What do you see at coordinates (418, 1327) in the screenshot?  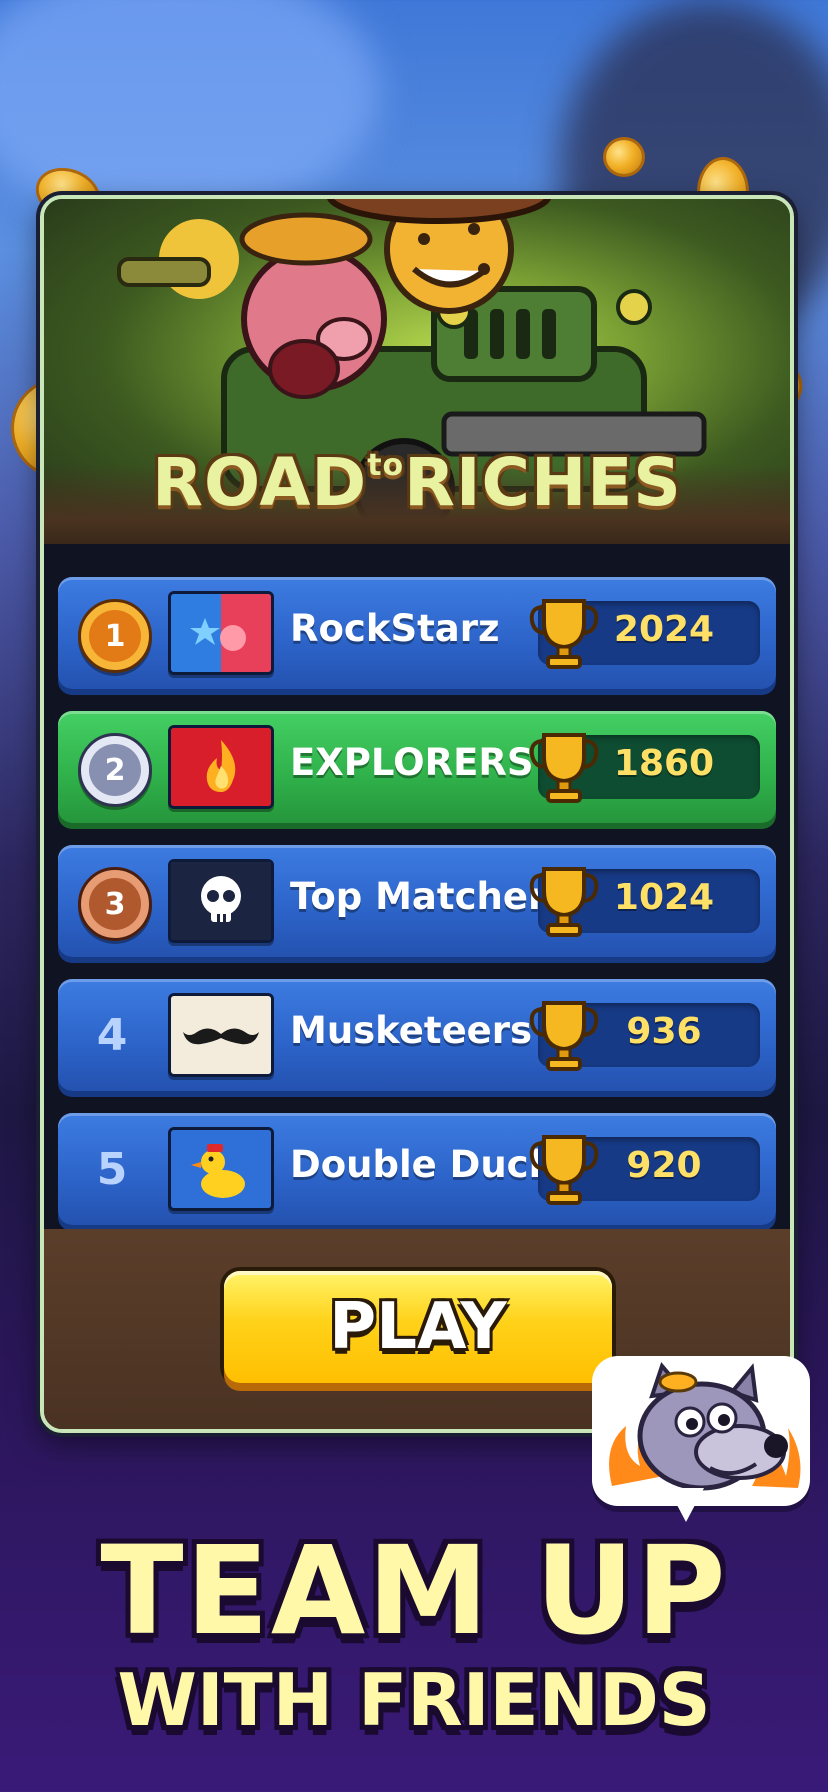 I see `play-button: PLAY` at bounding box center [418, 1327].